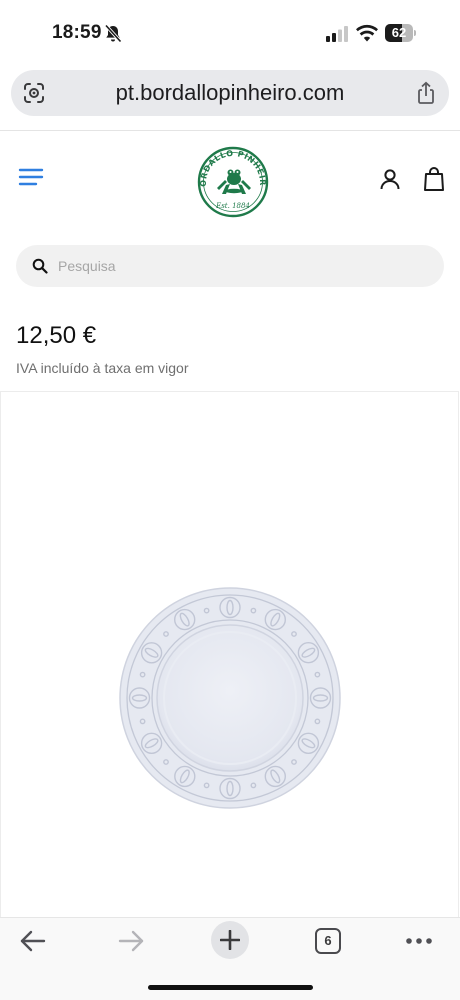  Describe the element at coordinates (131, 941) in the screenshot. I see `forward-arrow-icon` at that location.